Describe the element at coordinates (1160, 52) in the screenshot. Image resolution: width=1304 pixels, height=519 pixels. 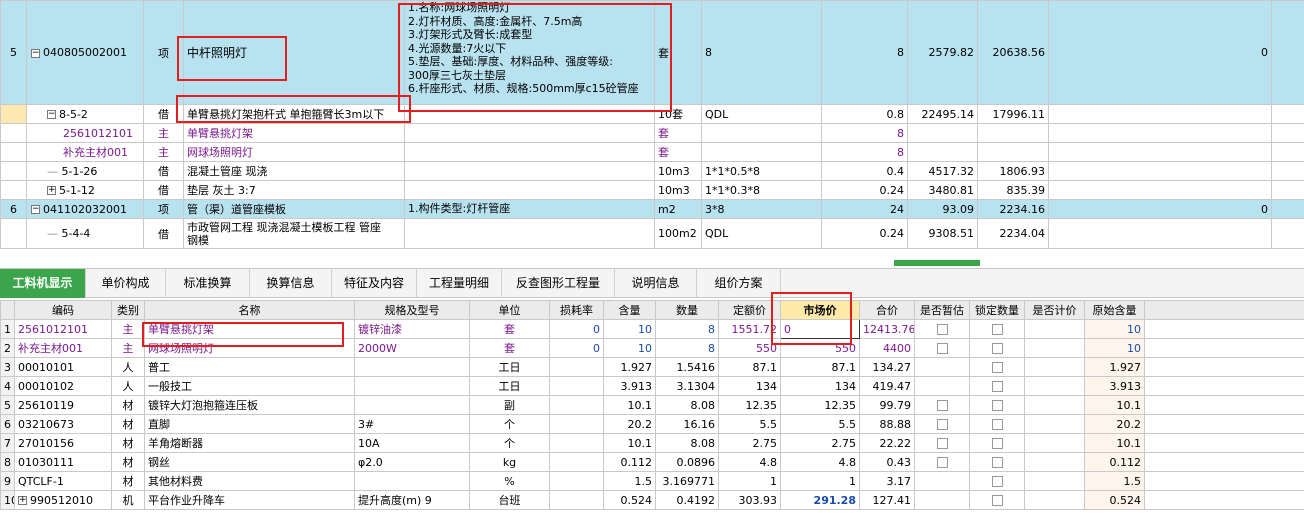
I see `extra-value: 0` at that location.